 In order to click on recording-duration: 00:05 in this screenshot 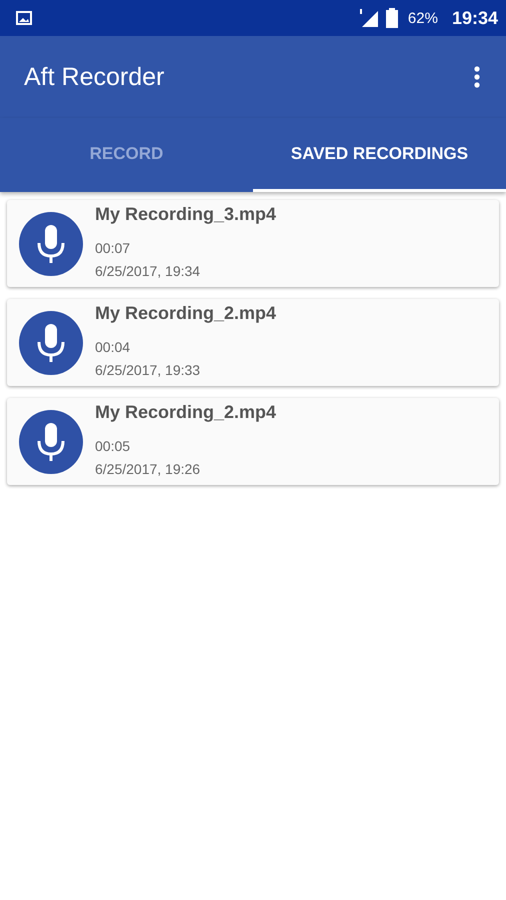, I will do `click(113, 446)`.